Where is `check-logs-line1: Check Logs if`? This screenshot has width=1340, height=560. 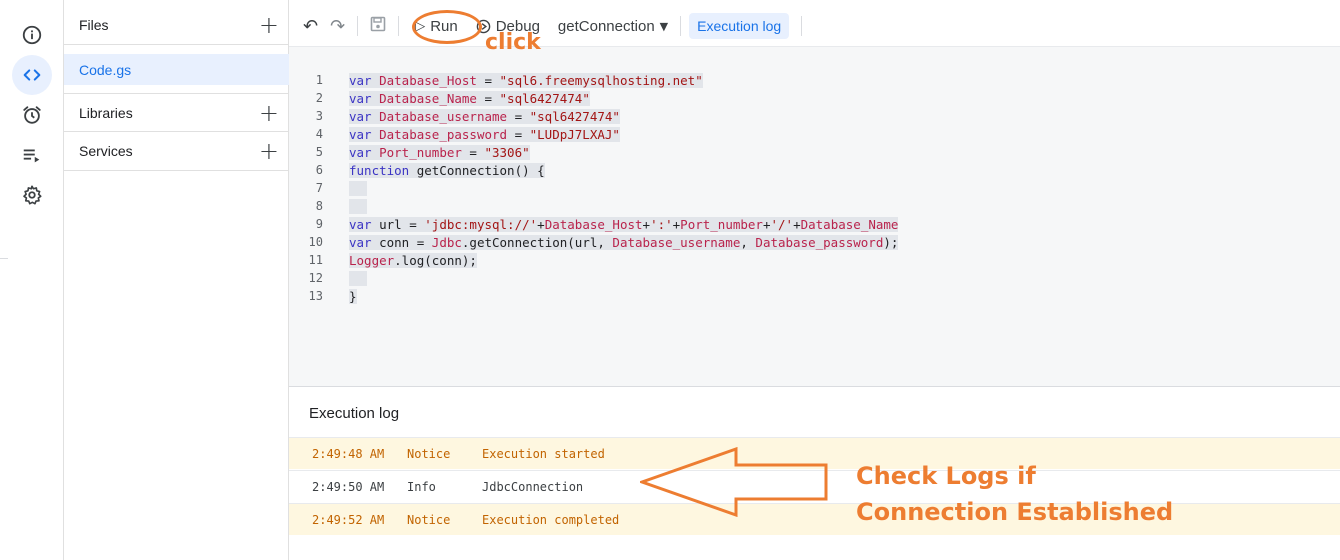
check-logs-line1: Check Logs if is located at coordinates (946, 476).